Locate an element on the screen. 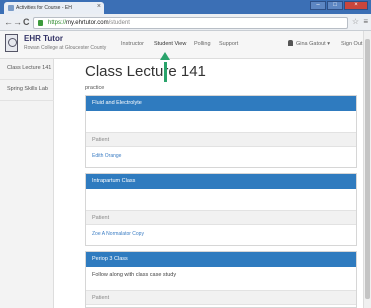 The height and width of the screenshot is (308, 371). patient-link: Zoe A Normalator Copy is located at coordinates (118, 234).